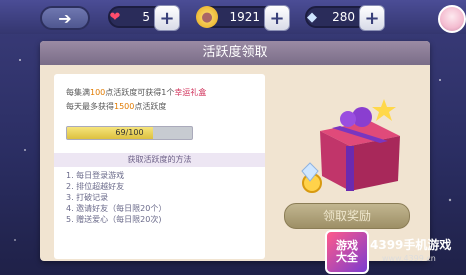  Describe the element at coordinates (190, 92) in the screenshot. I see `desc-reward: 幸运礼盒` at that location.